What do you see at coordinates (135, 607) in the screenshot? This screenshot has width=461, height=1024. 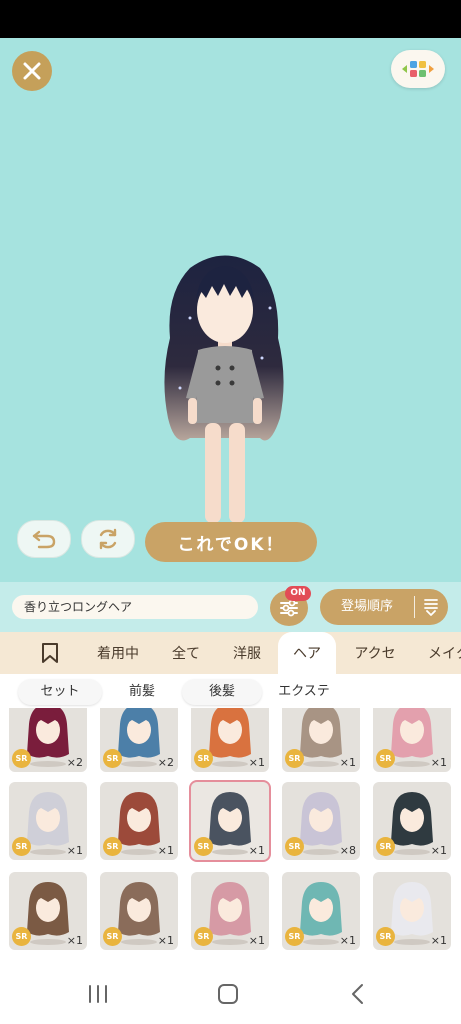 I see `selected-item-name: 香り立つロングヘア` at bounding box center [135, 607].